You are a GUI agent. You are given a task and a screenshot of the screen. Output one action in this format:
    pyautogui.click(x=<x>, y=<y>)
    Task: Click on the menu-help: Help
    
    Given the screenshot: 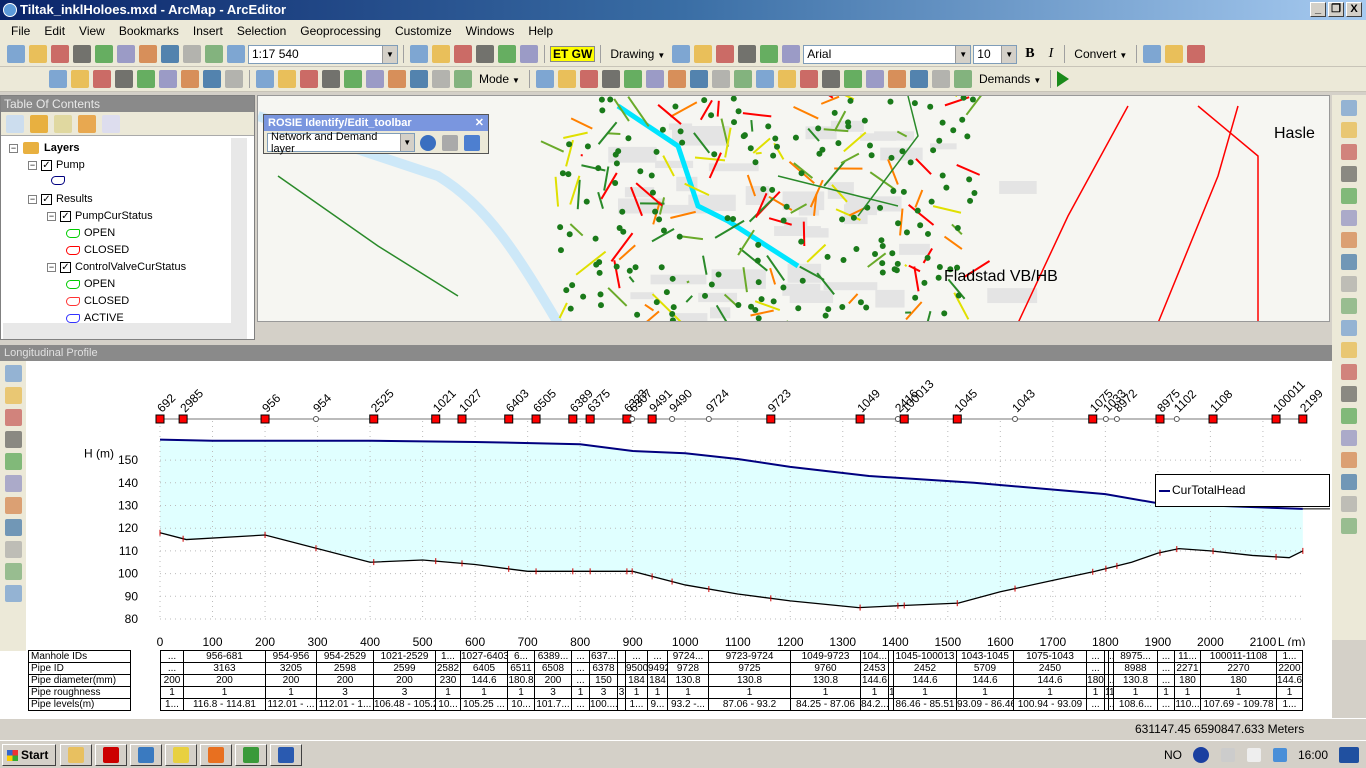 What is the action you would take?
    pyautogui.click(x=540, y=31)
    